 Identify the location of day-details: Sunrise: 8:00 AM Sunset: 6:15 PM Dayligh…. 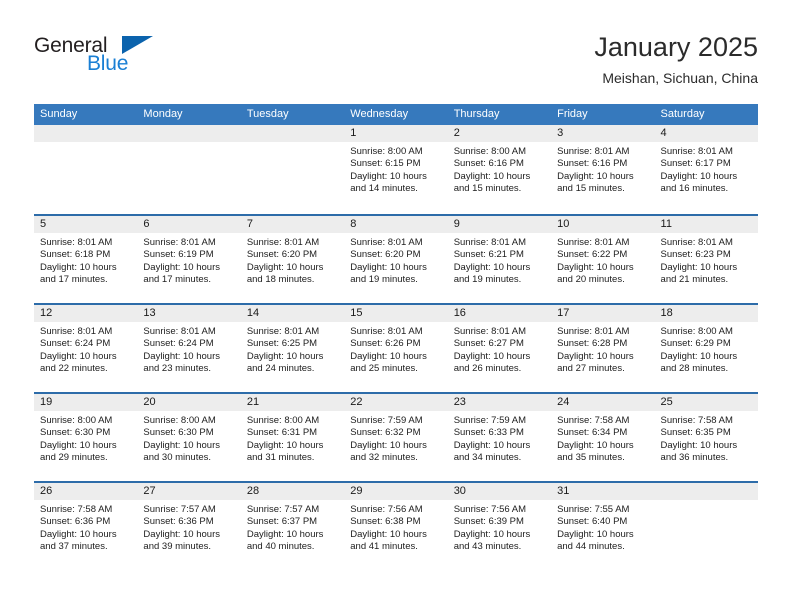
(395, 168).